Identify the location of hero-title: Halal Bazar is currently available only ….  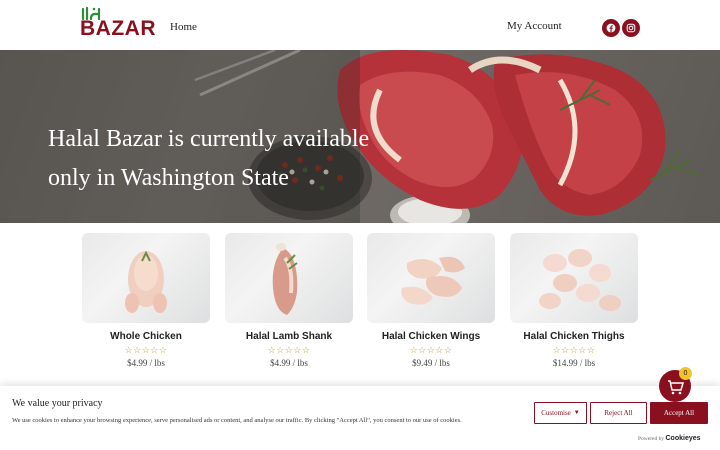
(209, 158).